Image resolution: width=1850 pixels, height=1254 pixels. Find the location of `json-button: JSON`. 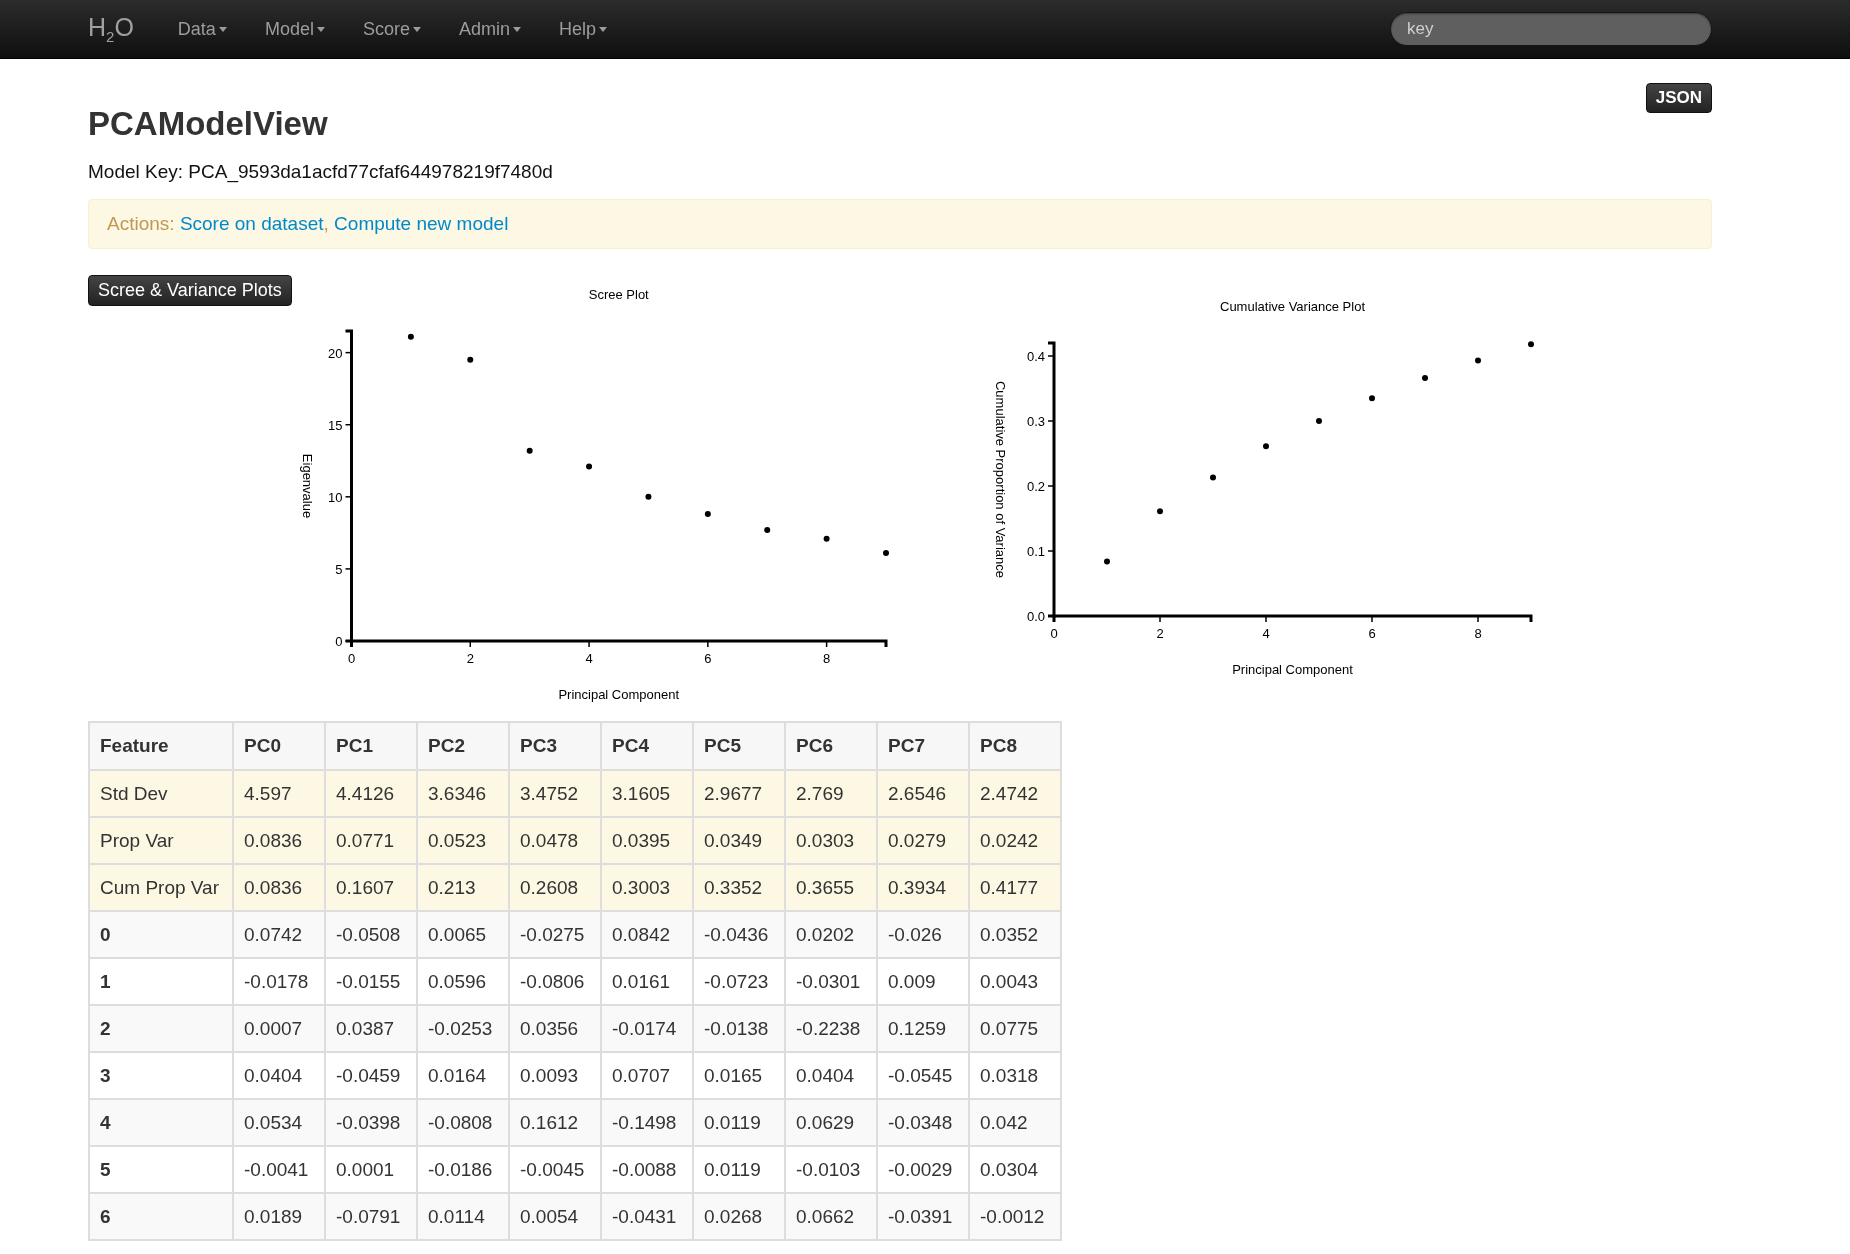

json-button: JSON is located at coordinates (1678, 98).